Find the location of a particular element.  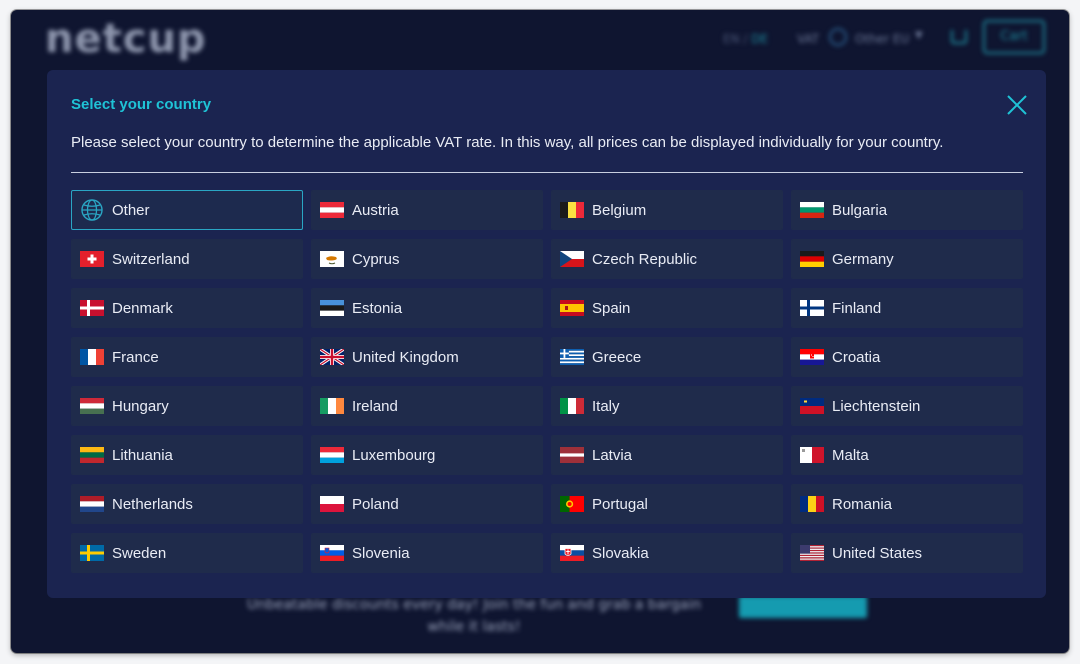

flag-liechtenstein-icon is located at coordinates (812, 406).